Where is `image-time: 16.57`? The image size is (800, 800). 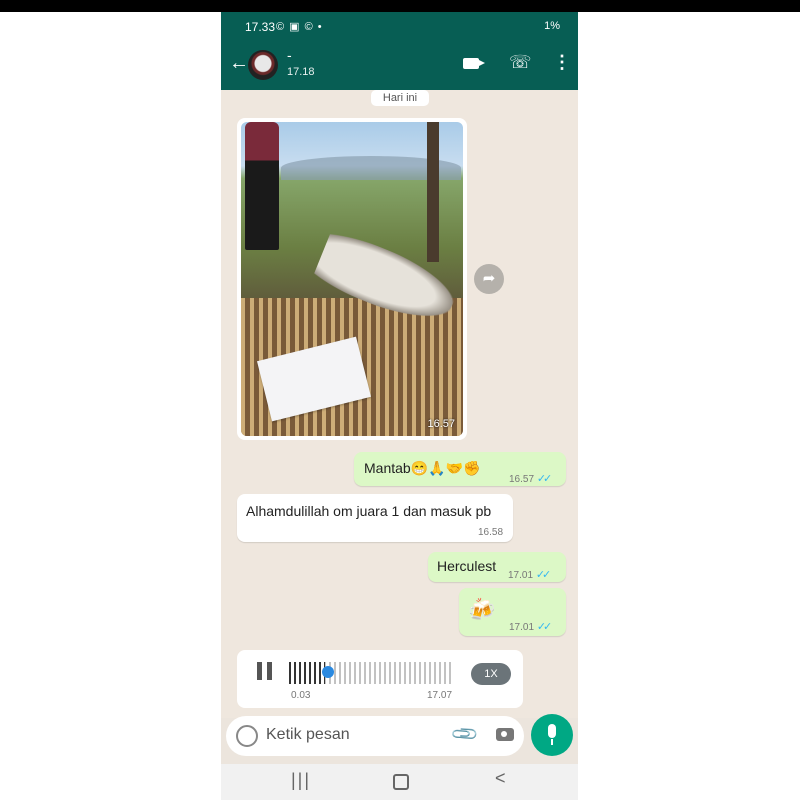 image-time: 16.57 is located at coordinates (441, 424).